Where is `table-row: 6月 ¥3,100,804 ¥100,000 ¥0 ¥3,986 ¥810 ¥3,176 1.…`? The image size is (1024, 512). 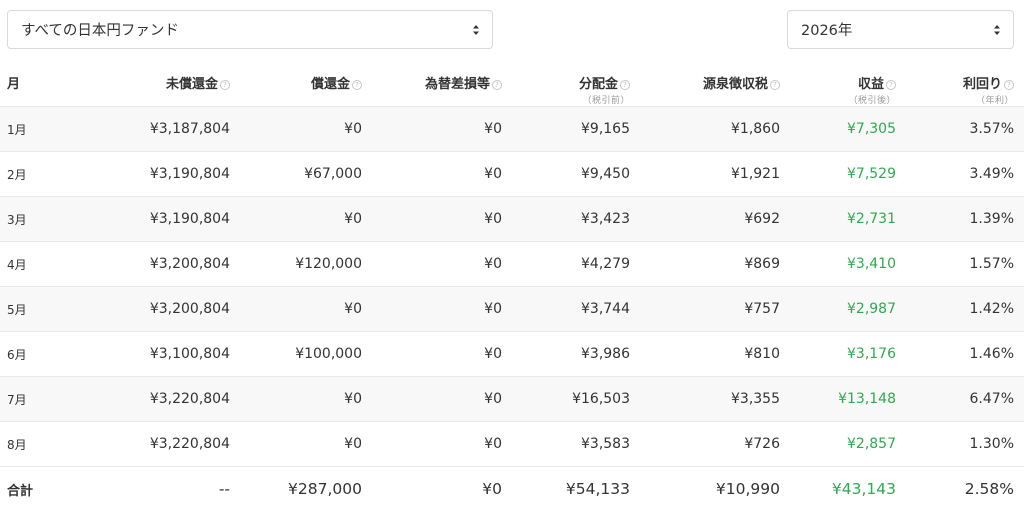 table-row: 6月 ¥3,100,804 ¥100,000 ¥0 ¥3,986 ¥810 ¥3,176 1.… is located at coordinates (512, 354).